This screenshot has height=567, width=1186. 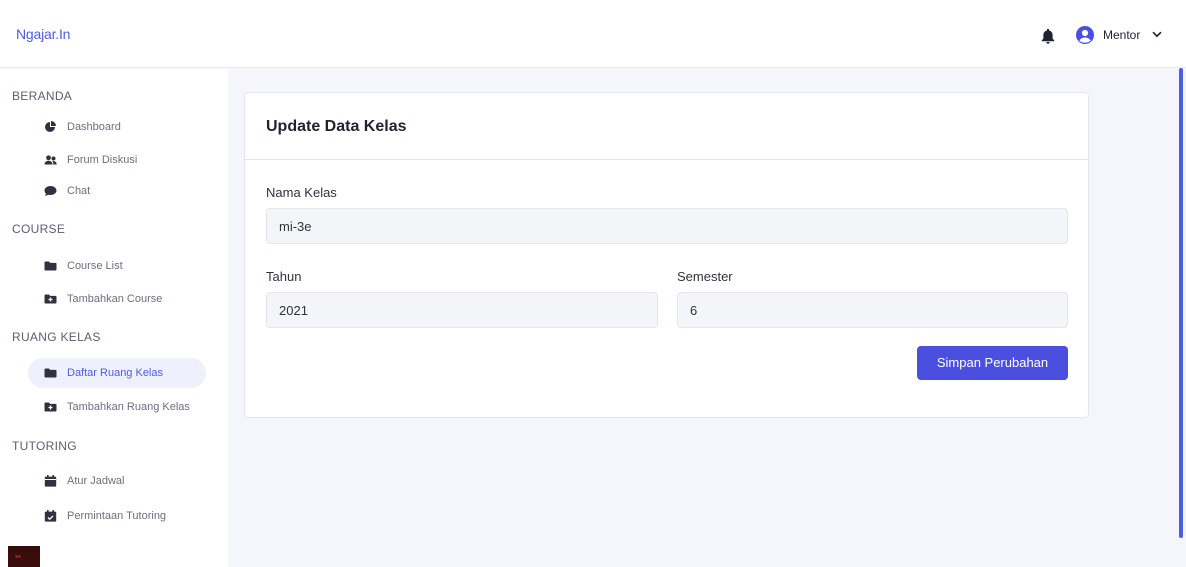 I want to click on sidebar-item-dashboard: Dashboard, so click(x=117, y=127).